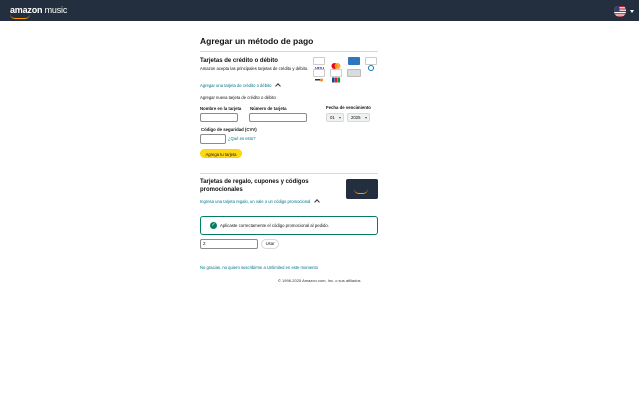 Image resolution: width=639 pixels, height=397 pixels. Describe the element at coordinates (268, 108) in the screenshot. I see `card-number-label: Número de tarjeta` at that location.